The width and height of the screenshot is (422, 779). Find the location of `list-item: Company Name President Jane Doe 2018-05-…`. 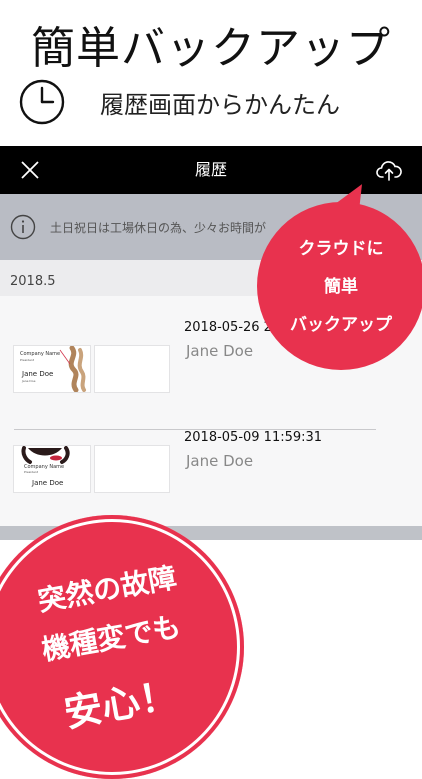

list-item: Company Name President Jane Doe 2018-05-… is located at coordinates (211, 476).